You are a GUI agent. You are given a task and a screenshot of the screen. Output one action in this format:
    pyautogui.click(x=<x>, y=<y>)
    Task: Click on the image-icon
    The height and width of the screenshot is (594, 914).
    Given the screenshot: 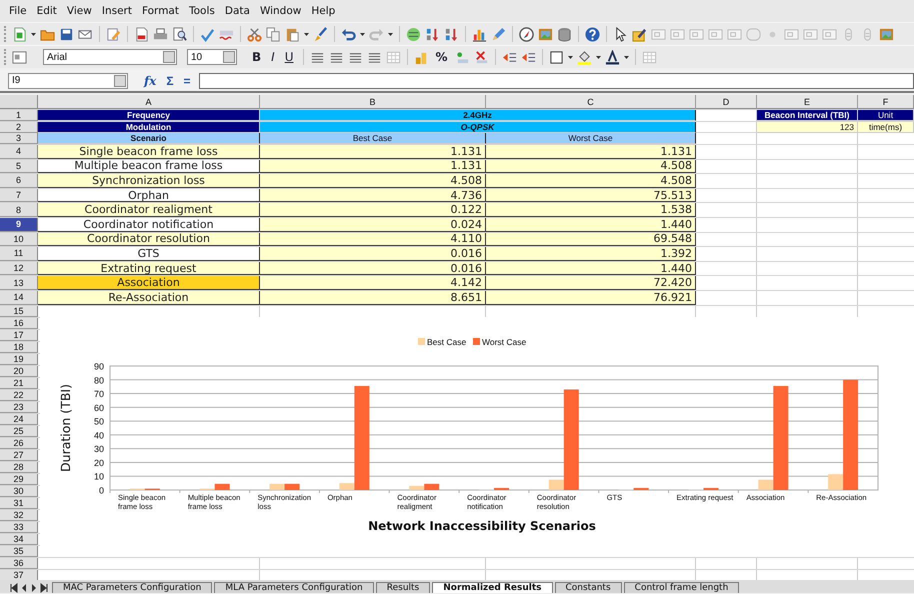 What is the action you would take?
    pyautogui.click(x=886, y=34)
    